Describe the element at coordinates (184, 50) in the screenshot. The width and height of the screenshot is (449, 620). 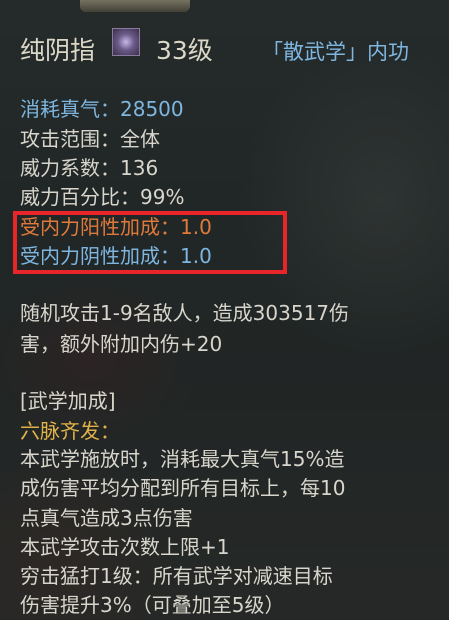
I see `skill-level: 33级` at that location.